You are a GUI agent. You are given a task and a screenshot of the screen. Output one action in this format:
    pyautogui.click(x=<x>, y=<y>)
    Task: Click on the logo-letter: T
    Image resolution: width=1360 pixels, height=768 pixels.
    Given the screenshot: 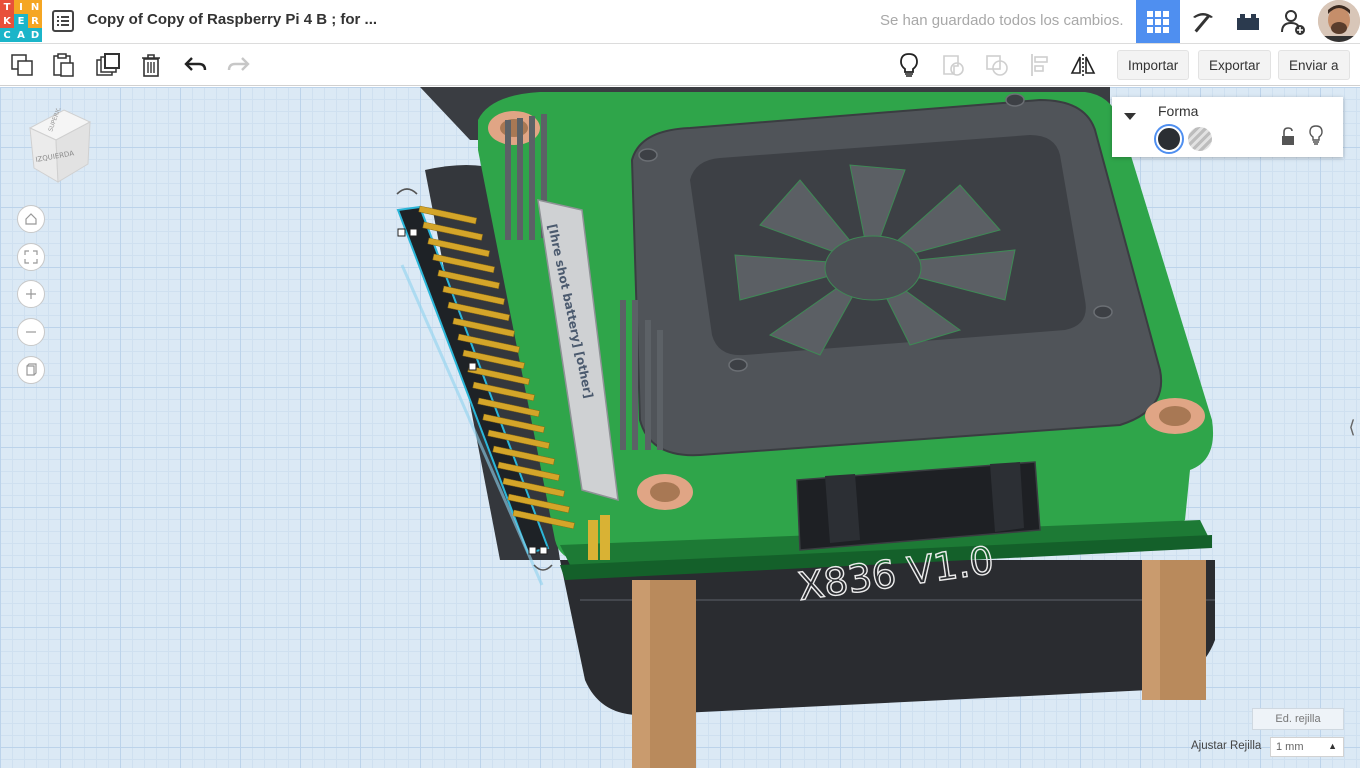 What is the action you would take?
    pyautogui.click(x=7, y=7)
    